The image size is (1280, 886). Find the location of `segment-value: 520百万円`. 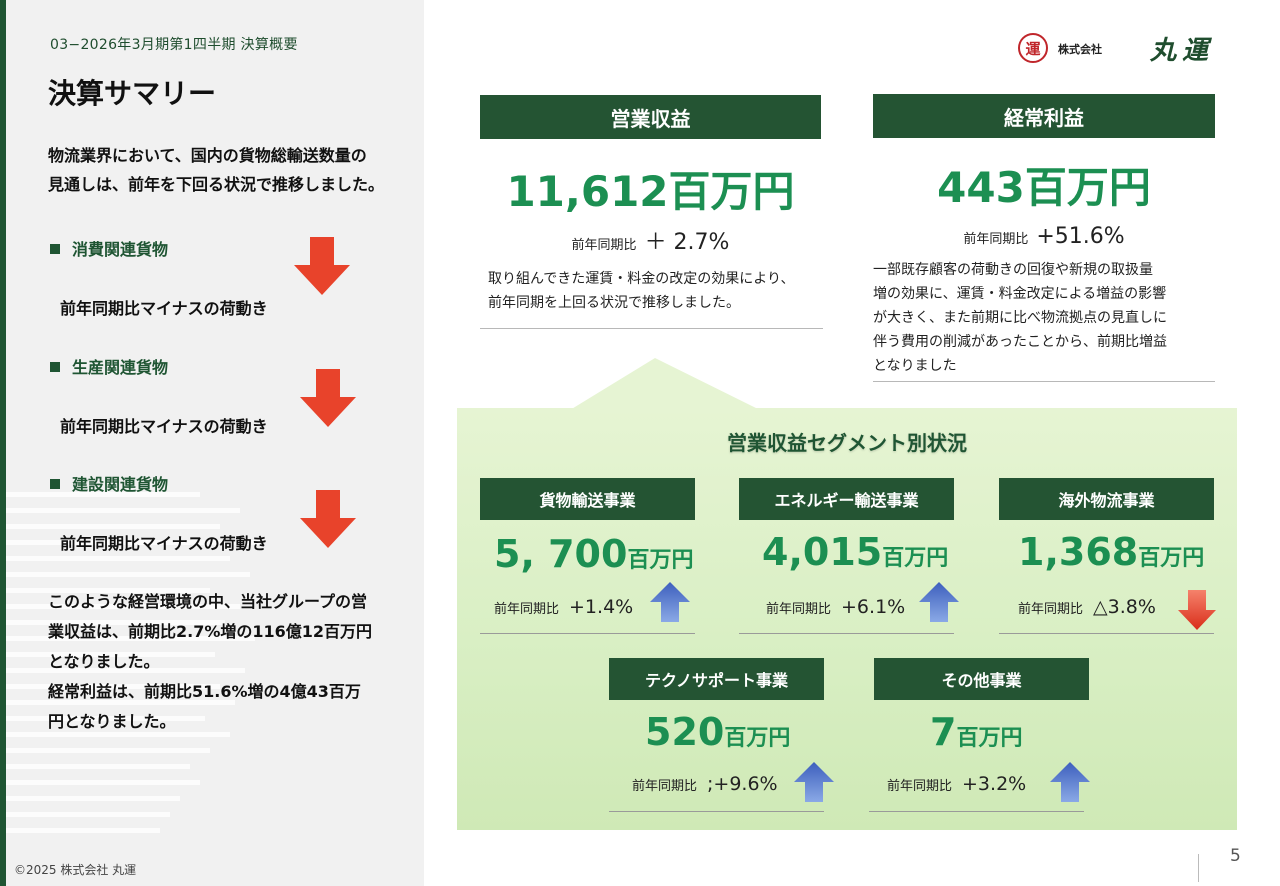

segment-value: 520百万円 is located at coordinates (718, 732).